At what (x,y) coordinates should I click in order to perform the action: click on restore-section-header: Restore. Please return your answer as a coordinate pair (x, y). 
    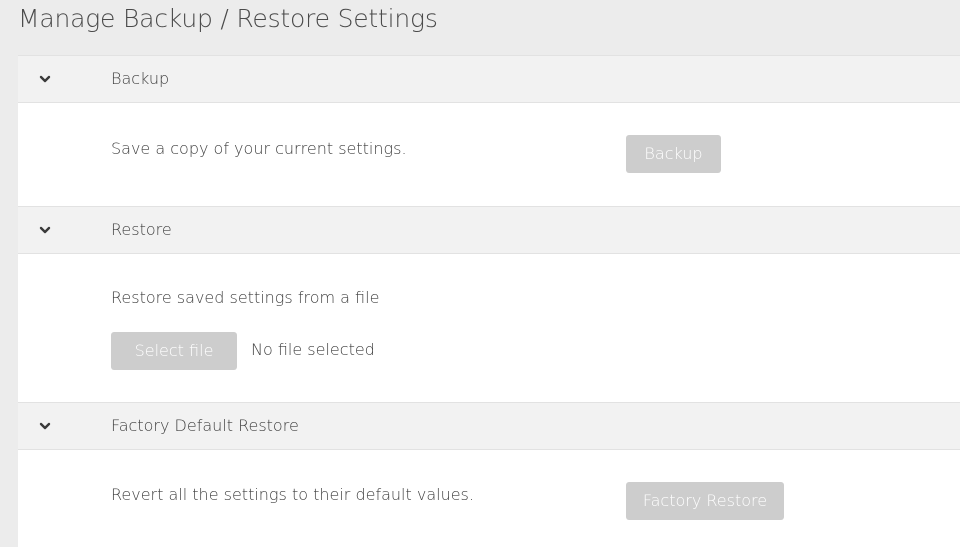
    Looking at the image, I should click on (489, 230).